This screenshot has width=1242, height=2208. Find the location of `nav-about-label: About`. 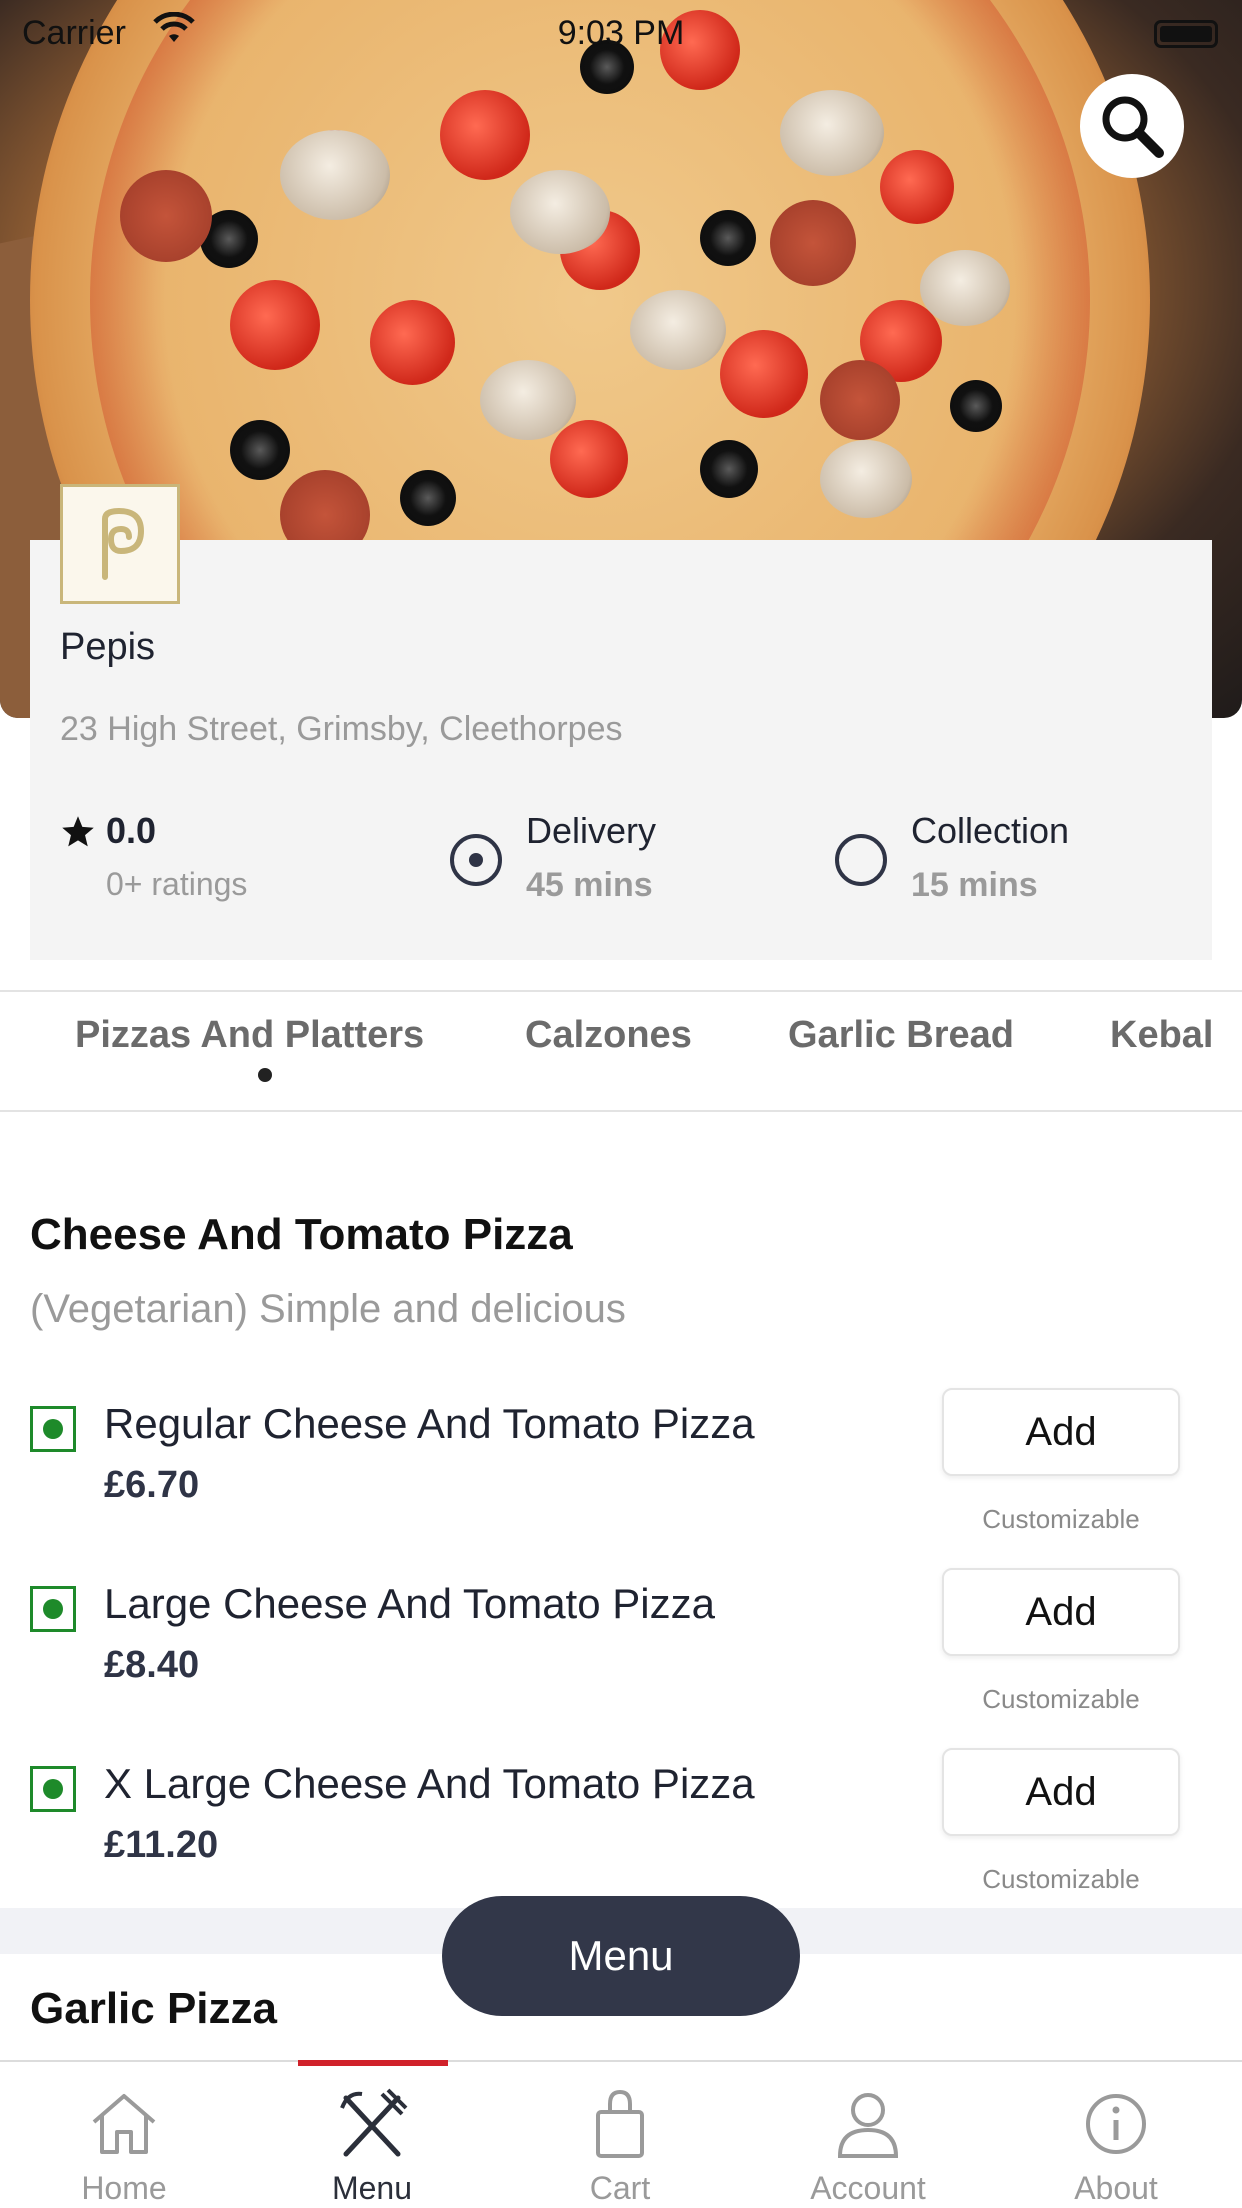

nav-about-label: About is located at coordinates (1116, 2188).